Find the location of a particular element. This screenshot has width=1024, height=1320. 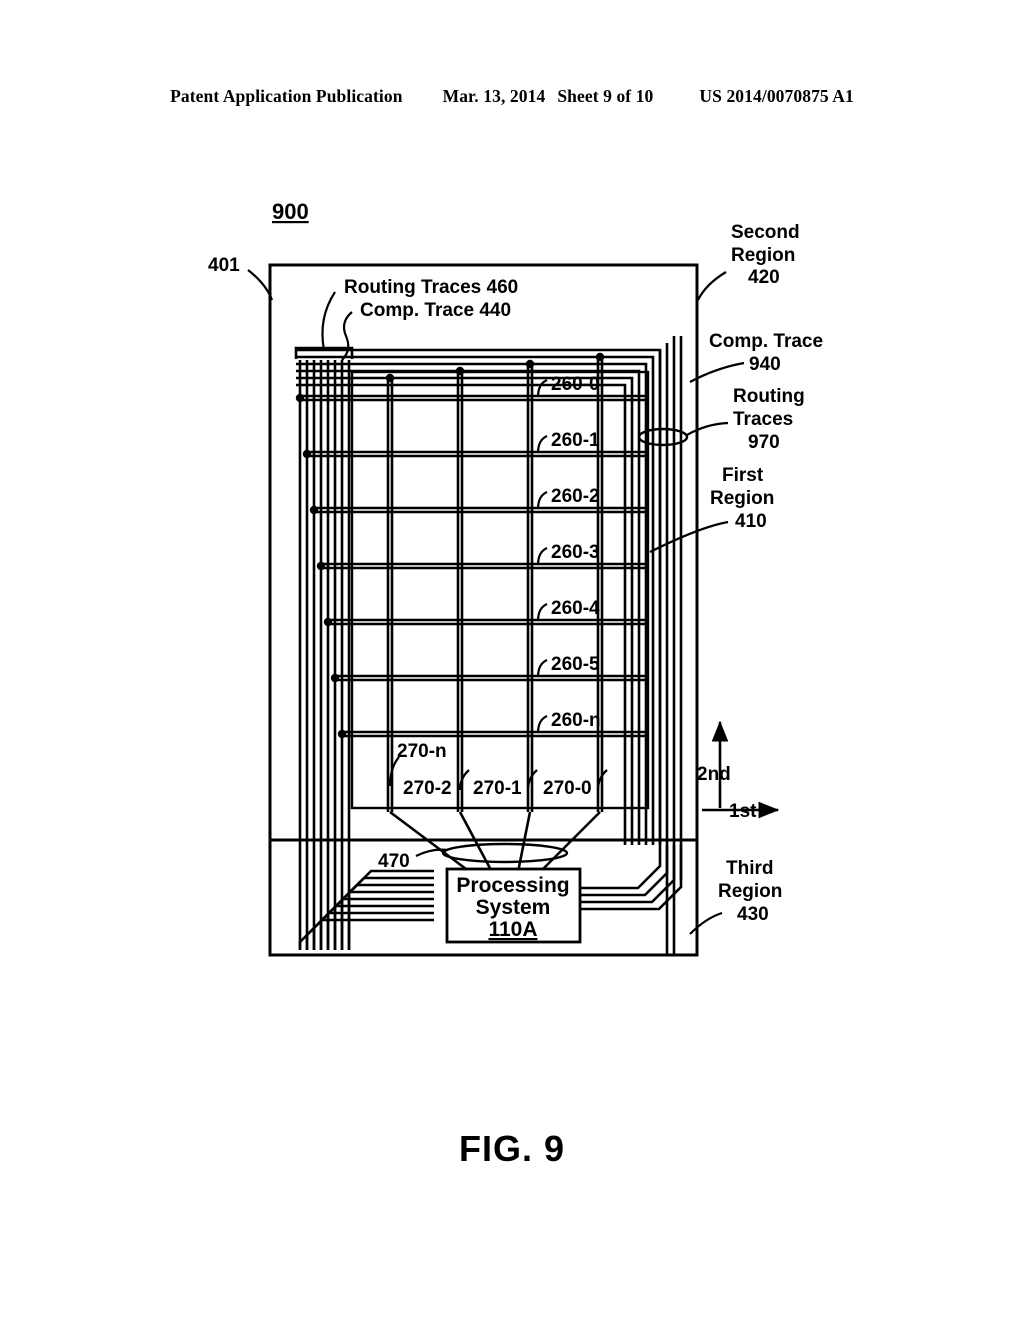

axis-label-second: 2nd is located at coordinates (714, 774).